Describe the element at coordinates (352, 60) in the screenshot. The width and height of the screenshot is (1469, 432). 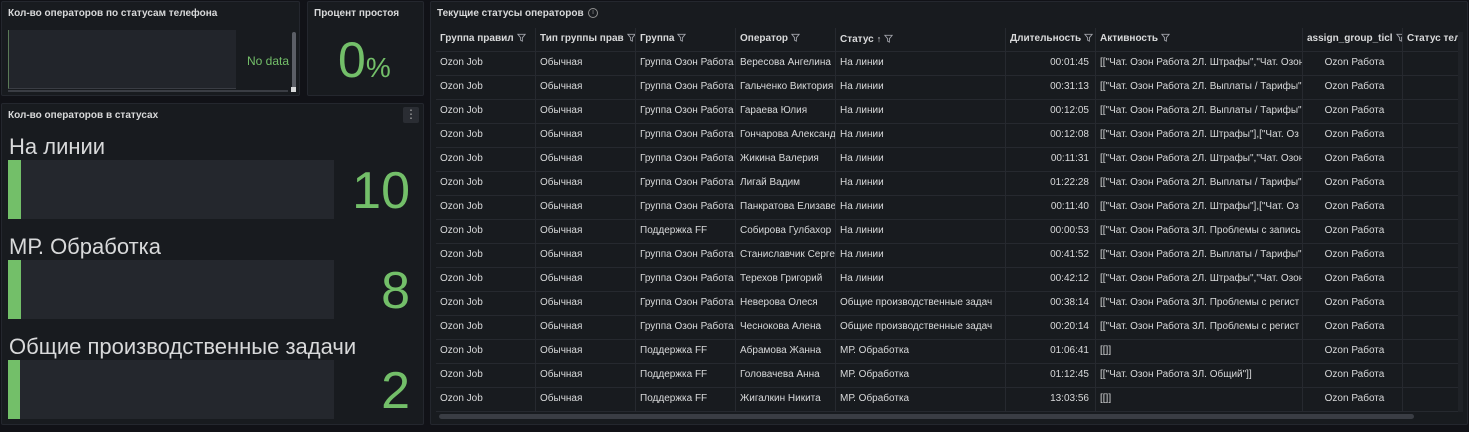
I see `stat-value: 0` at that location.